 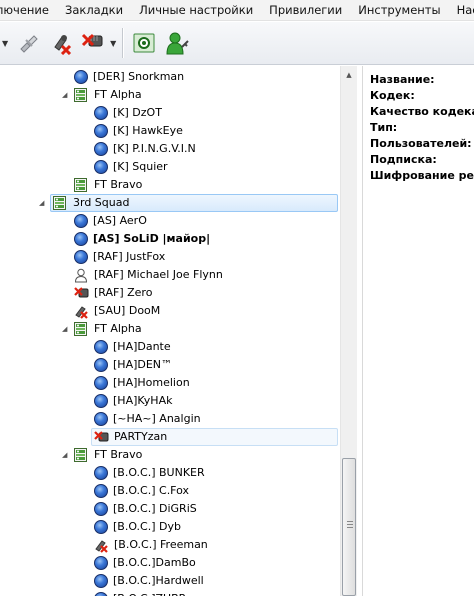 What do you see at coordinates (120, 220) in the screenshot?
I see `user-name: [AS] AerO` at bounding box center [120, 220].